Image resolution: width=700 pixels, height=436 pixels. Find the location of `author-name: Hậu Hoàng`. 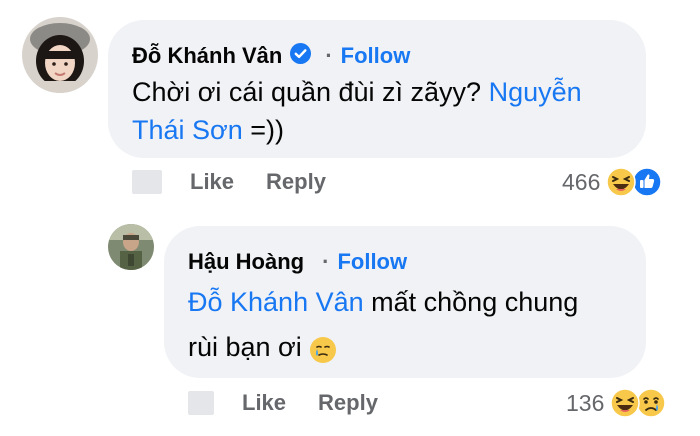

author-name: Hậu Hoàng is located at coordinates (246, 262).